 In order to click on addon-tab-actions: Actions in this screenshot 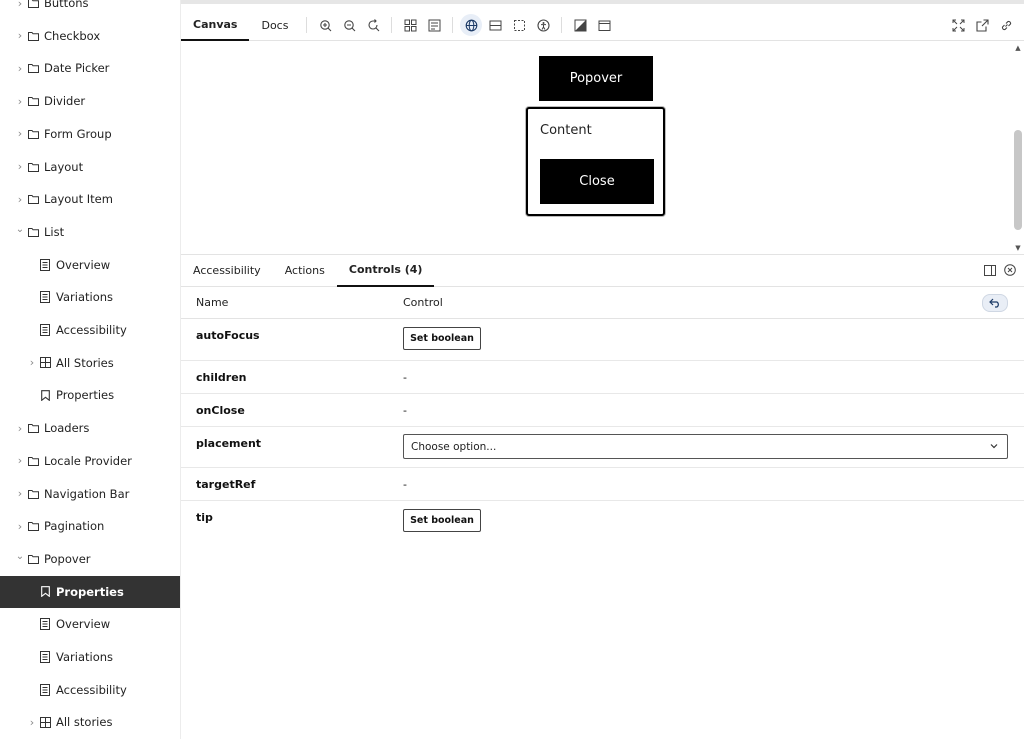, I will do `click(305, 271)`.